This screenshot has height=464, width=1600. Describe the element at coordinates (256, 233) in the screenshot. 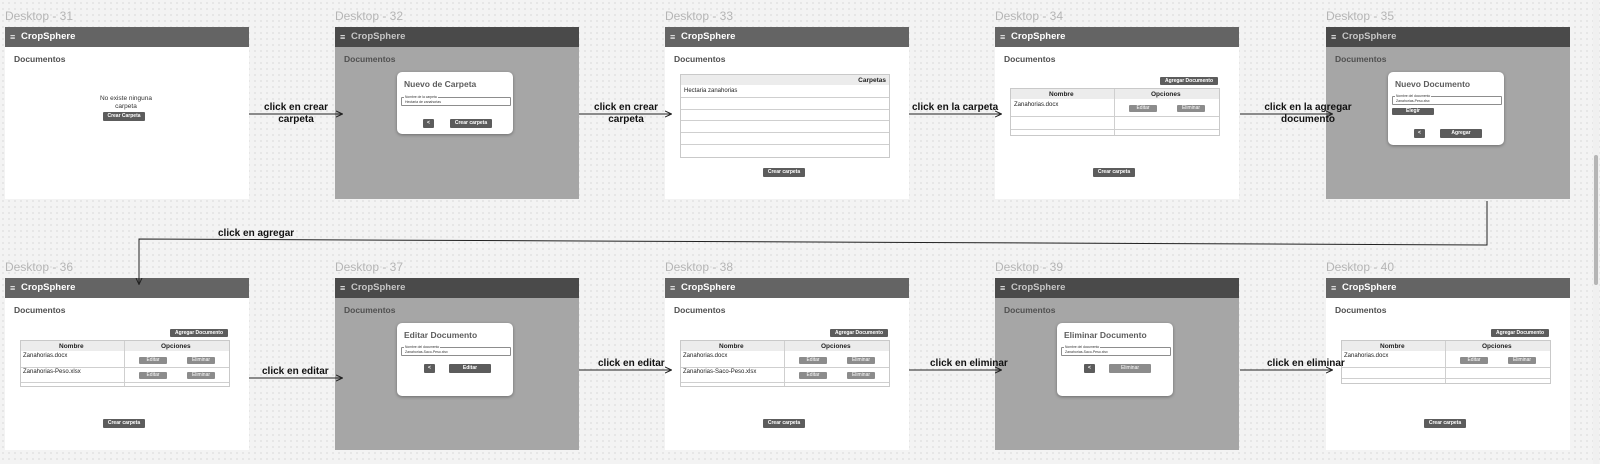

I see `arrow-label: click en agregar` at that location.